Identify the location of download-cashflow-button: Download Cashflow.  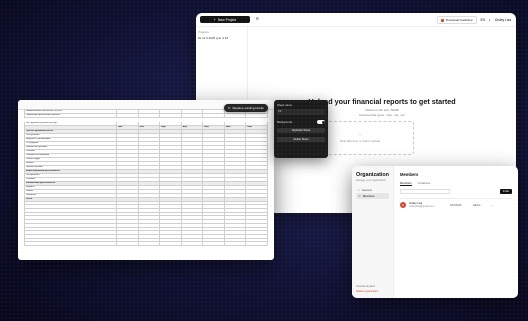
(456, 20).